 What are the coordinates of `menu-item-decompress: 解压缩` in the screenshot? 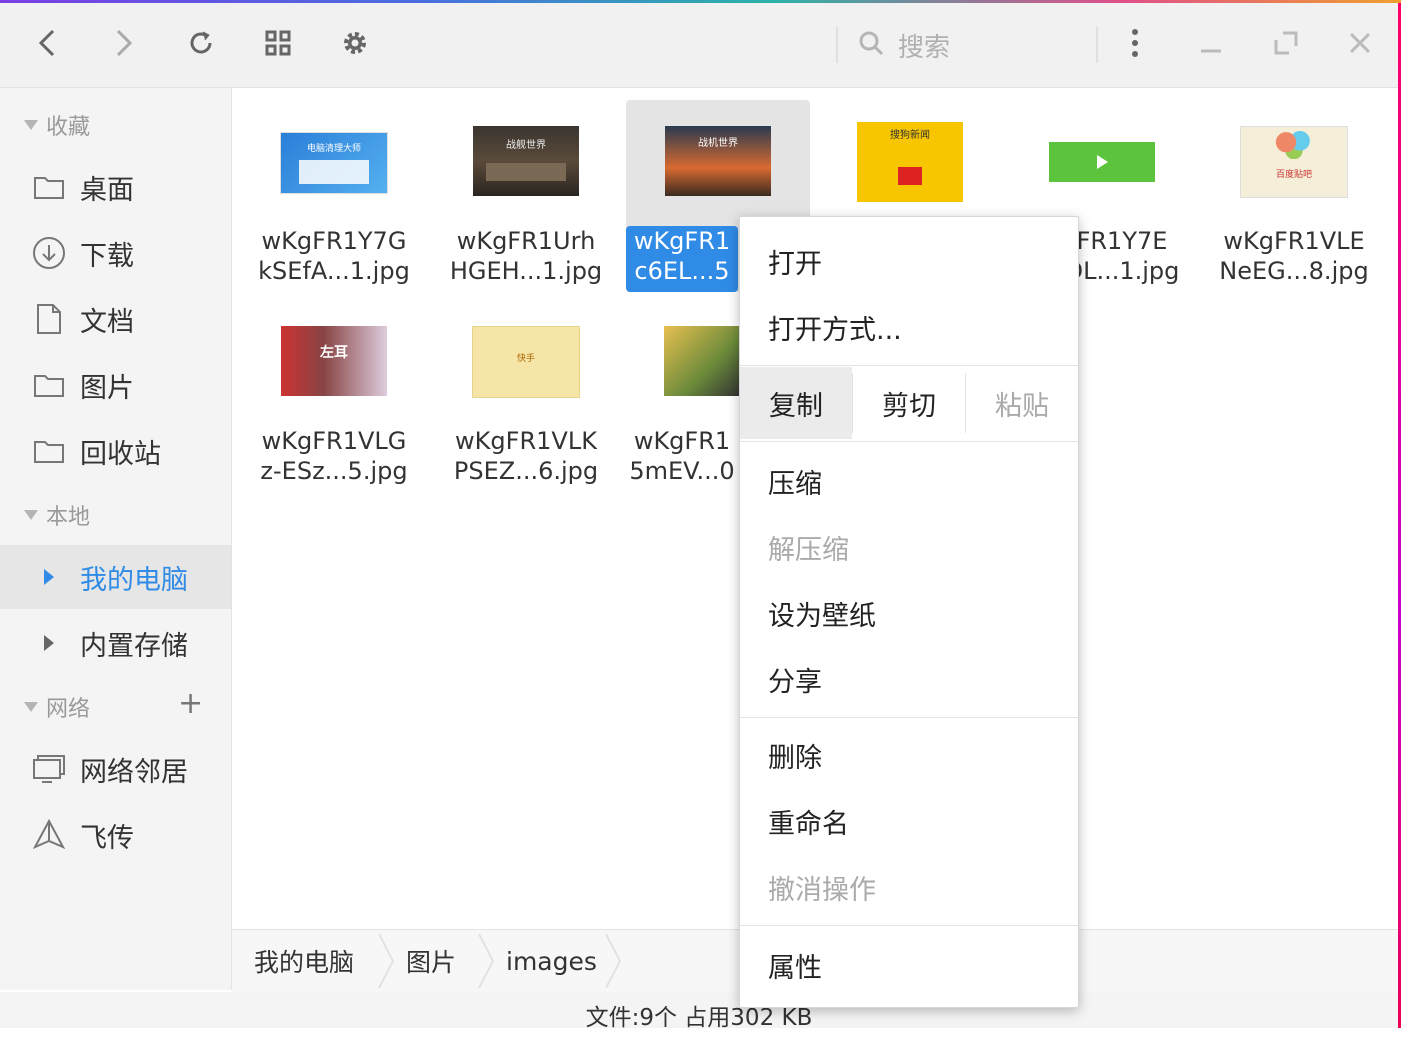 It's located at (909, 547).